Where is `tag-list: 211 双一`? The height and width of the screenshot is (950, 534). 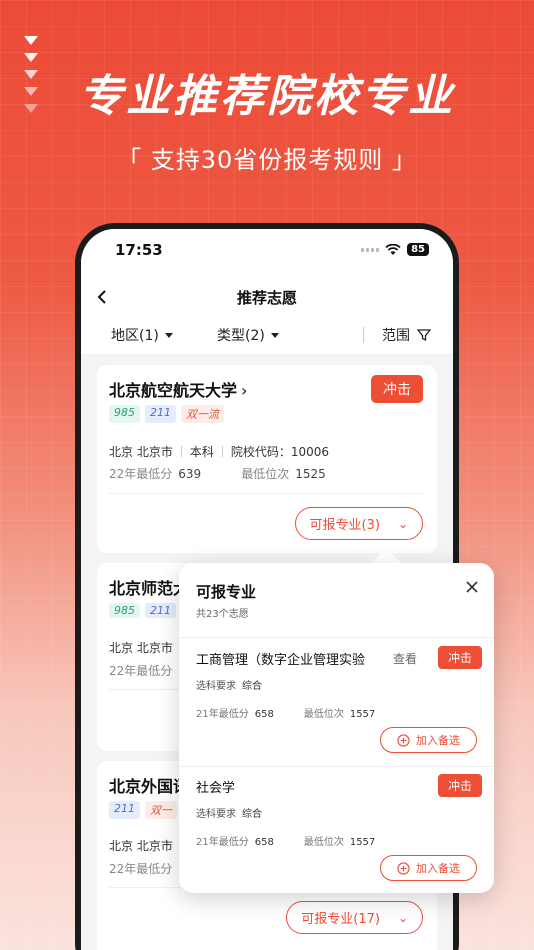 tag-list: 211 双一 is located at coordinates (143, 810).